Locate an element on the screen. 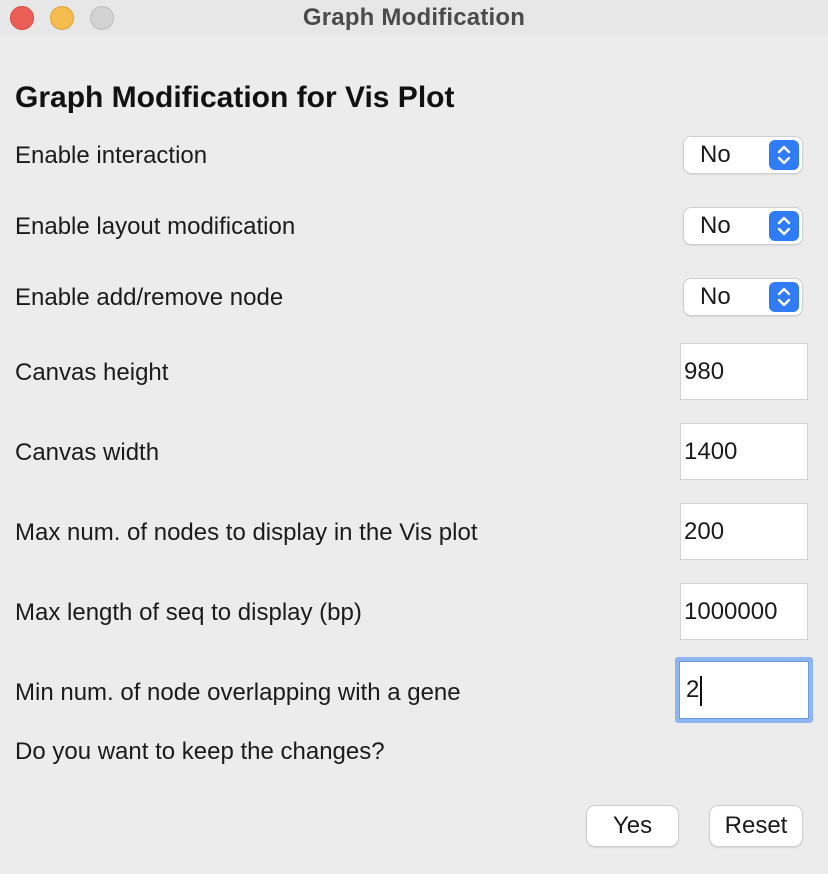 The image size is (828, 874). enable-interaction-popup: No is located at coordinates (743, 155).